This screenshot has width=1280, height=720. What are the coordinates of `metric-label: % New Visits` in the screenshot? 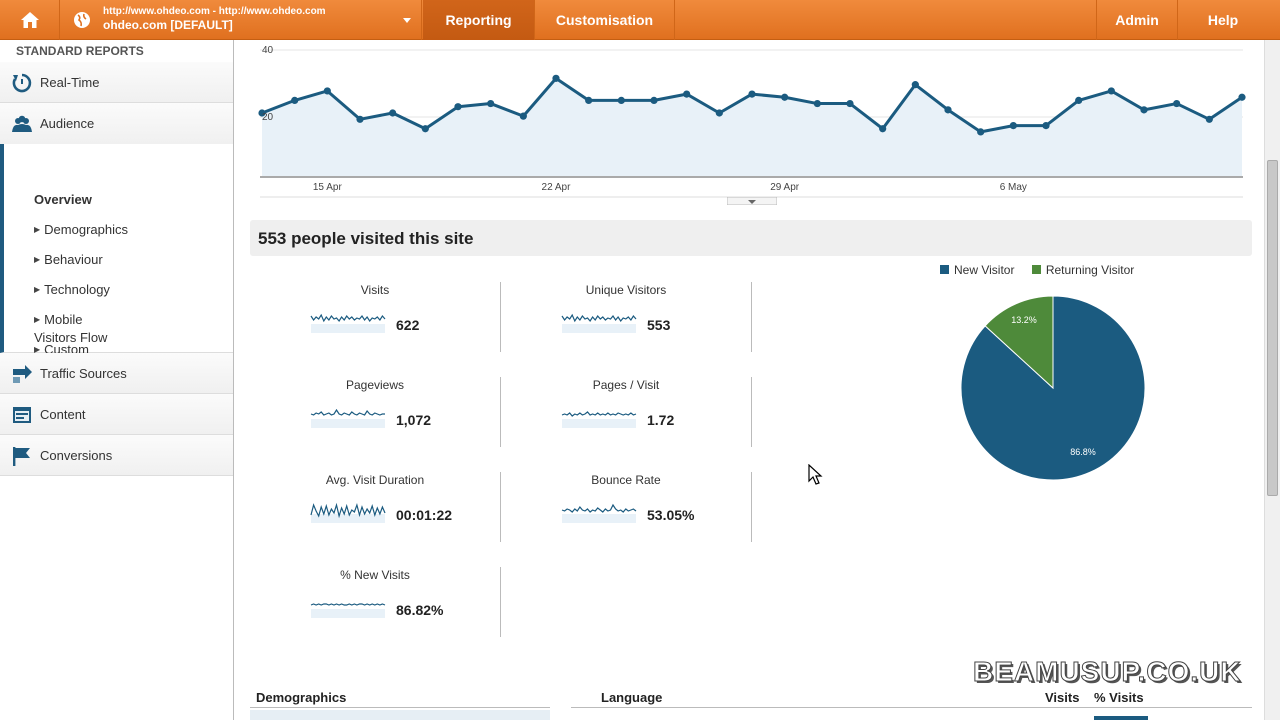 It's located at (375, 575).